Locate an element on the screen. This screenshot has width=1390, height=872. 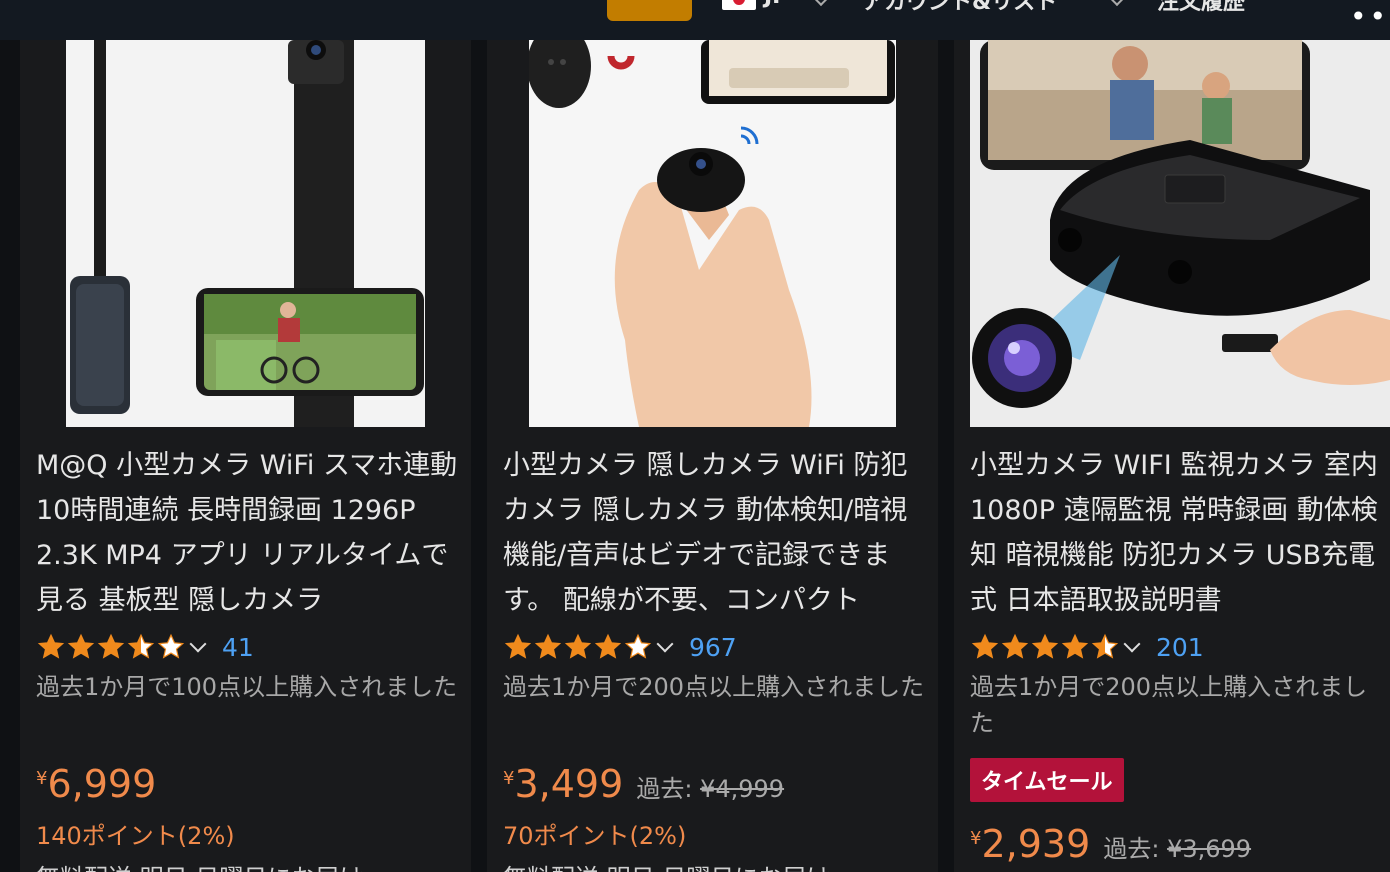
list-price: 過去: ¥4,999 is located at coordinates (710, 786).